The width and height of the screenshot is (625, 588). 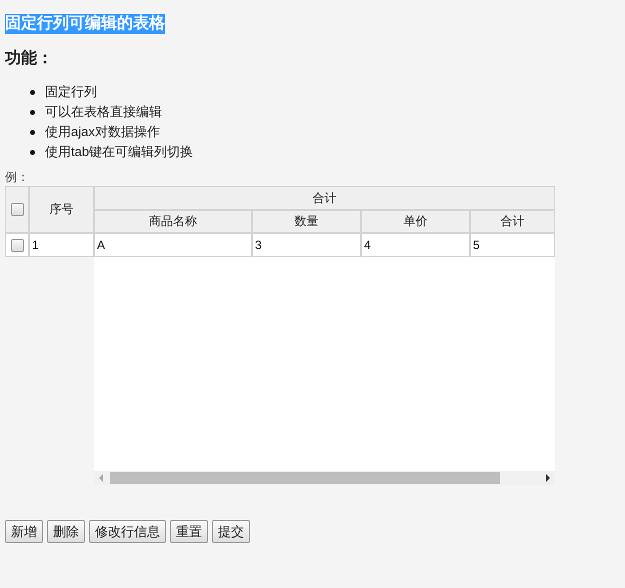 What do you see at coordinates (173, 245) in the screenshot?
I see `table-cell: A` at bounding box center [173, 245].